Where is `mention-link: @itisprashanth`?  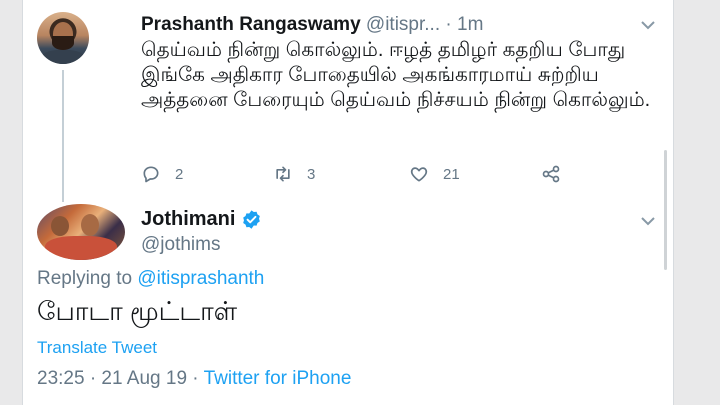
mention-link: @itisprashanth is located at coordinates (200, 278).